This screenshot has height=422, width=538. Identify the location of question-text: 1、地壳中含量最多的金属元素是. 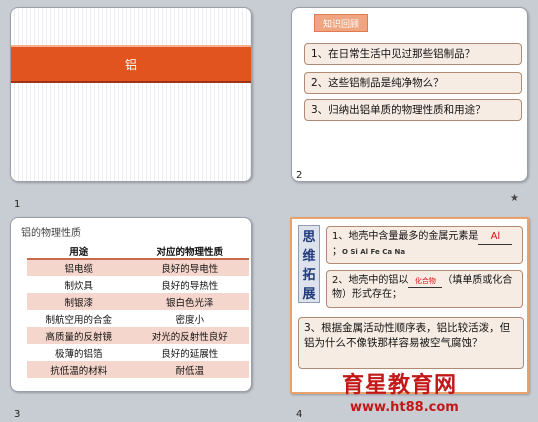
(405, 236).